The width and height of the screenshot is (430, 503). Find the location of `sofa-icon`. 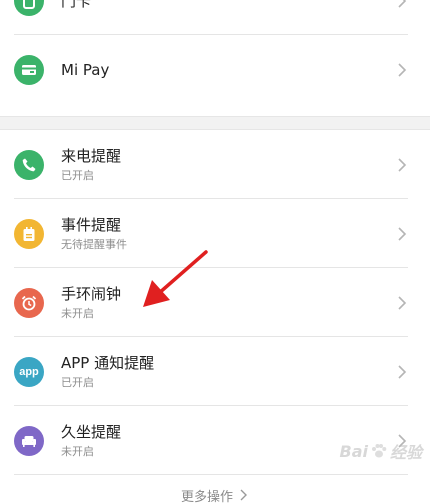

sofa-icon is located at coordinates (29, 440).